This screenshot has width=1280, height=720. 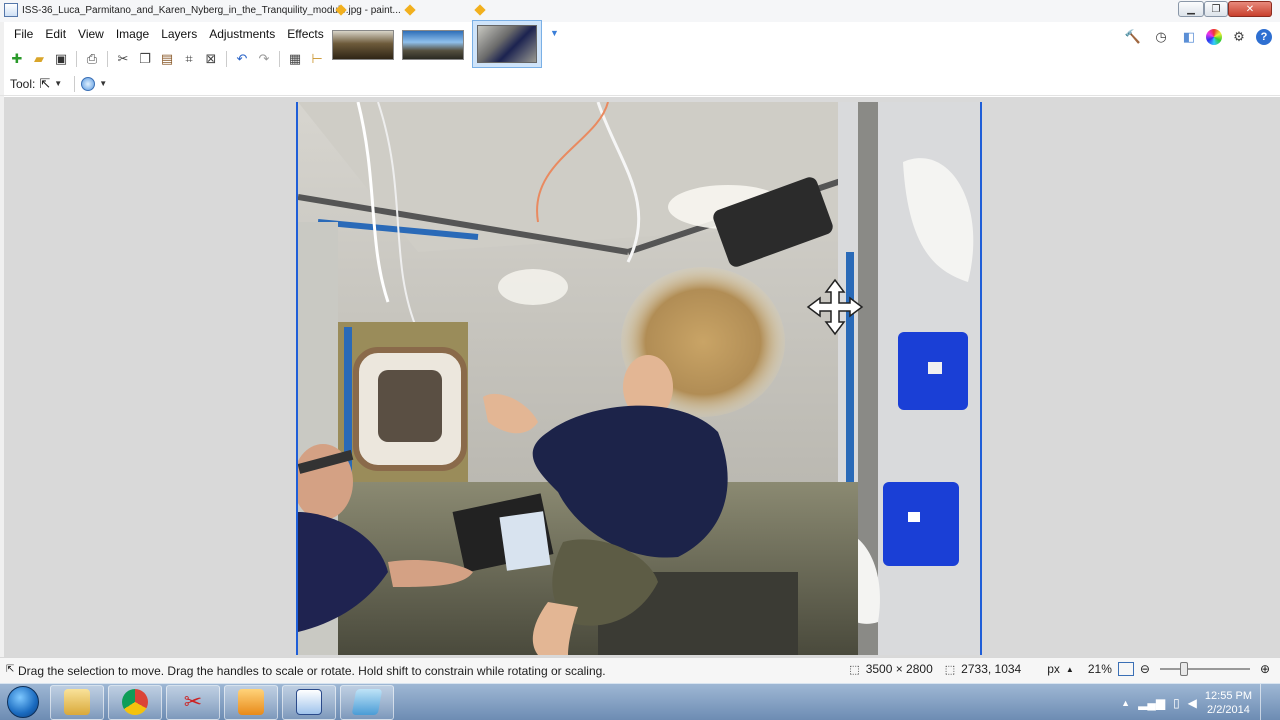 I want to click on antialiasing-icon, so click(x=88, y=83).